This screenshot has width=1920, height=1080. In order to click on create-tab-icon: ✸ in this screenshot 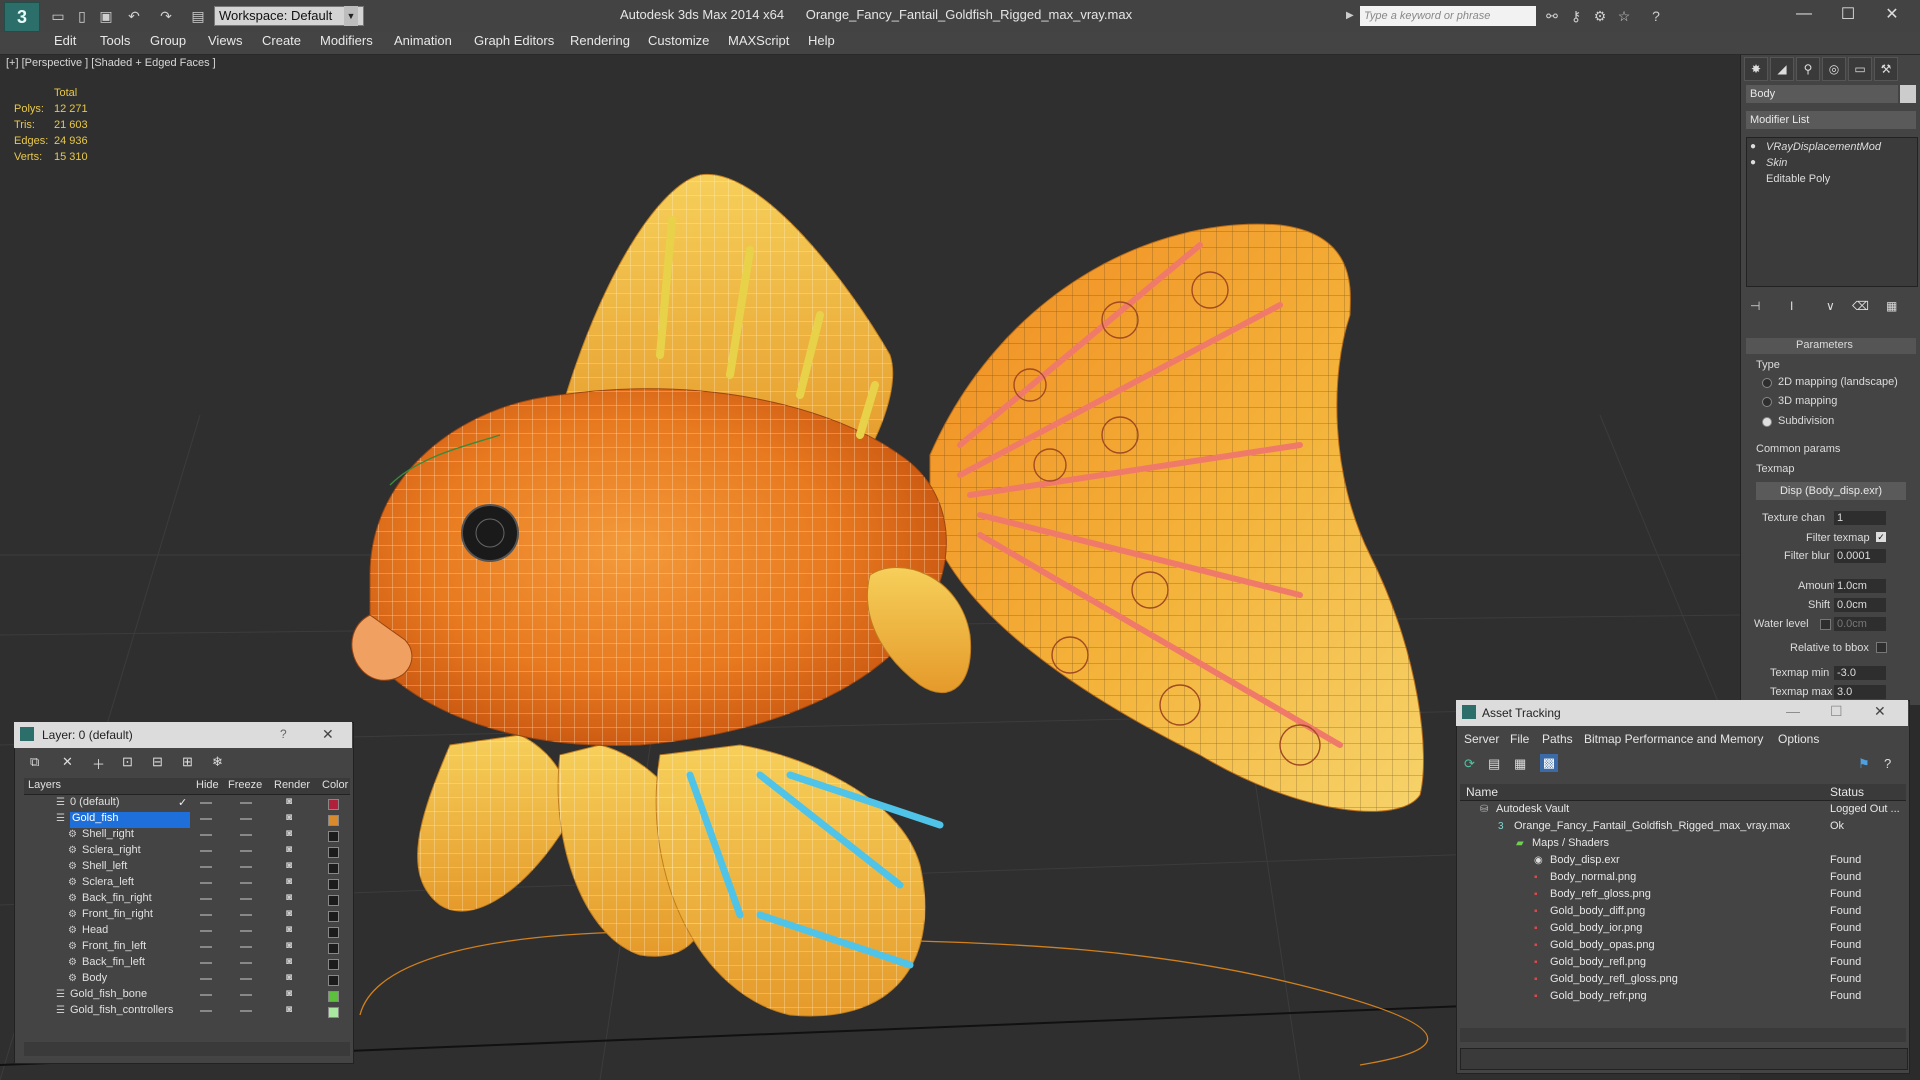, I will do `click(1756, 69)`.